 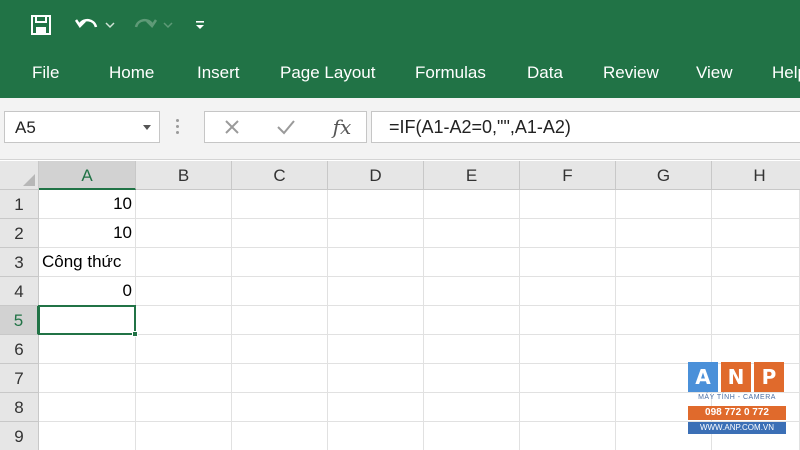 What do you see at coordinates (19, 262) in the screenshot?
I see `row-header-3: 3` at bounding box center [19, 262].